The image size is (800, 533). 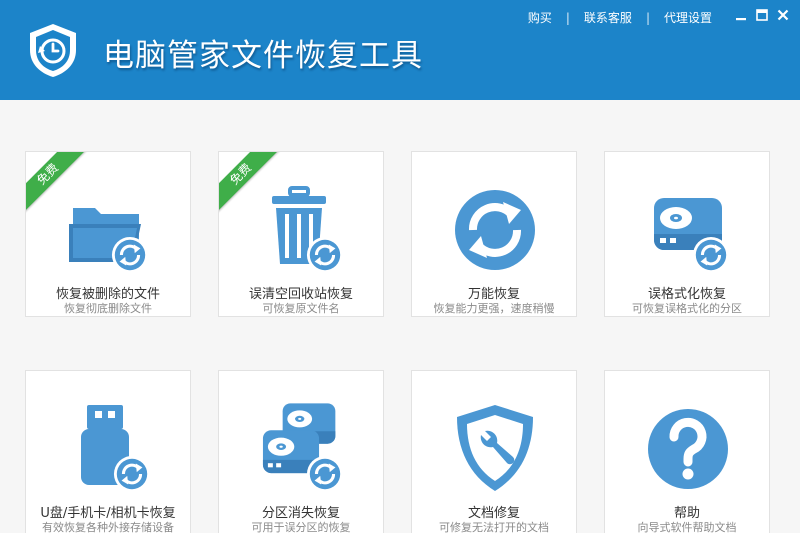 I want to click on partition-restore-icon, so click(x=302, y=449).